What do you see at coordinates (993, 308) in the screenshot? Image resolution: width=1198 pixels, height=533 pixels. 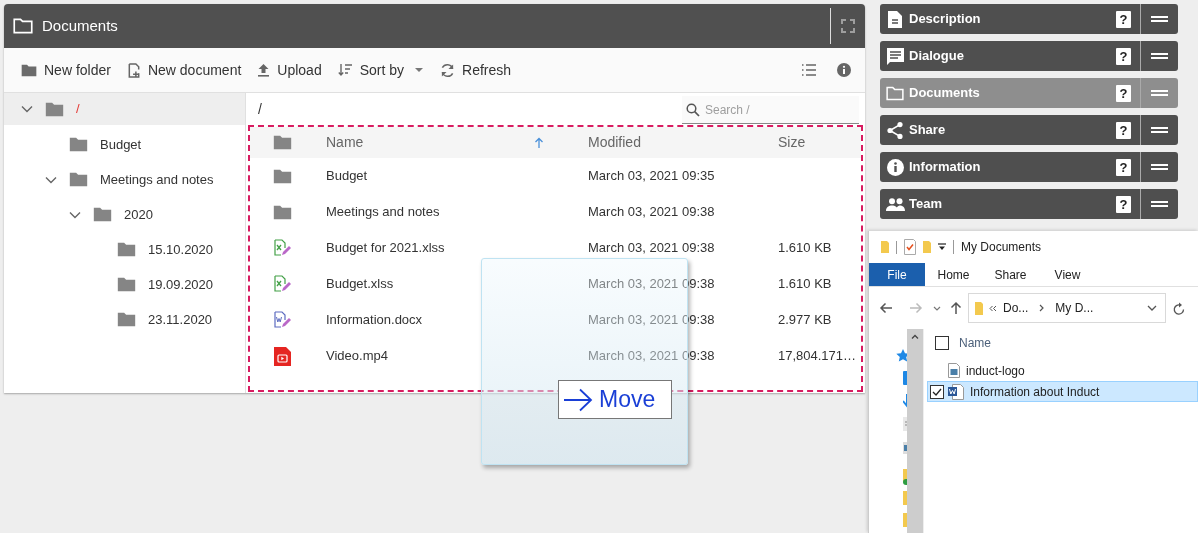 I see `overflow-chevrons-icon` at bounding box center [993, 308].